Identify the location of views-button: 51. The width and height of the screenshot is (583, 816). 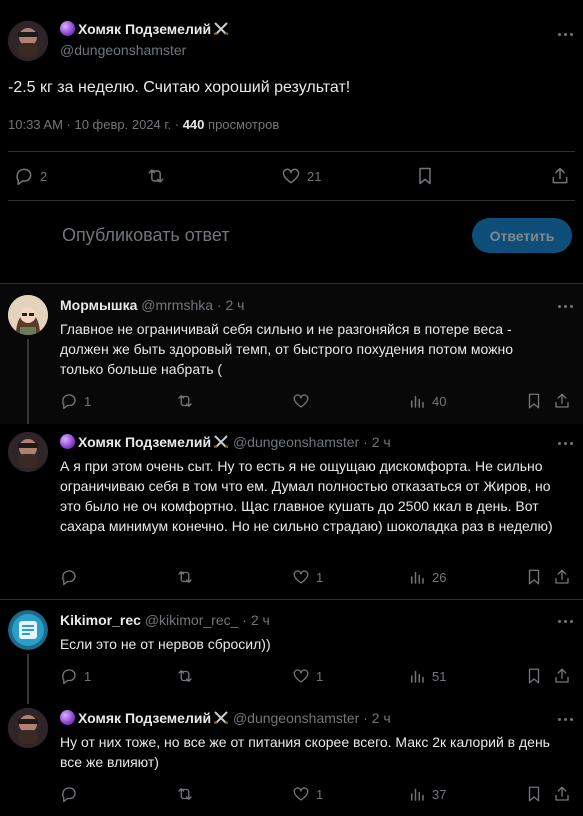
(427, 676).